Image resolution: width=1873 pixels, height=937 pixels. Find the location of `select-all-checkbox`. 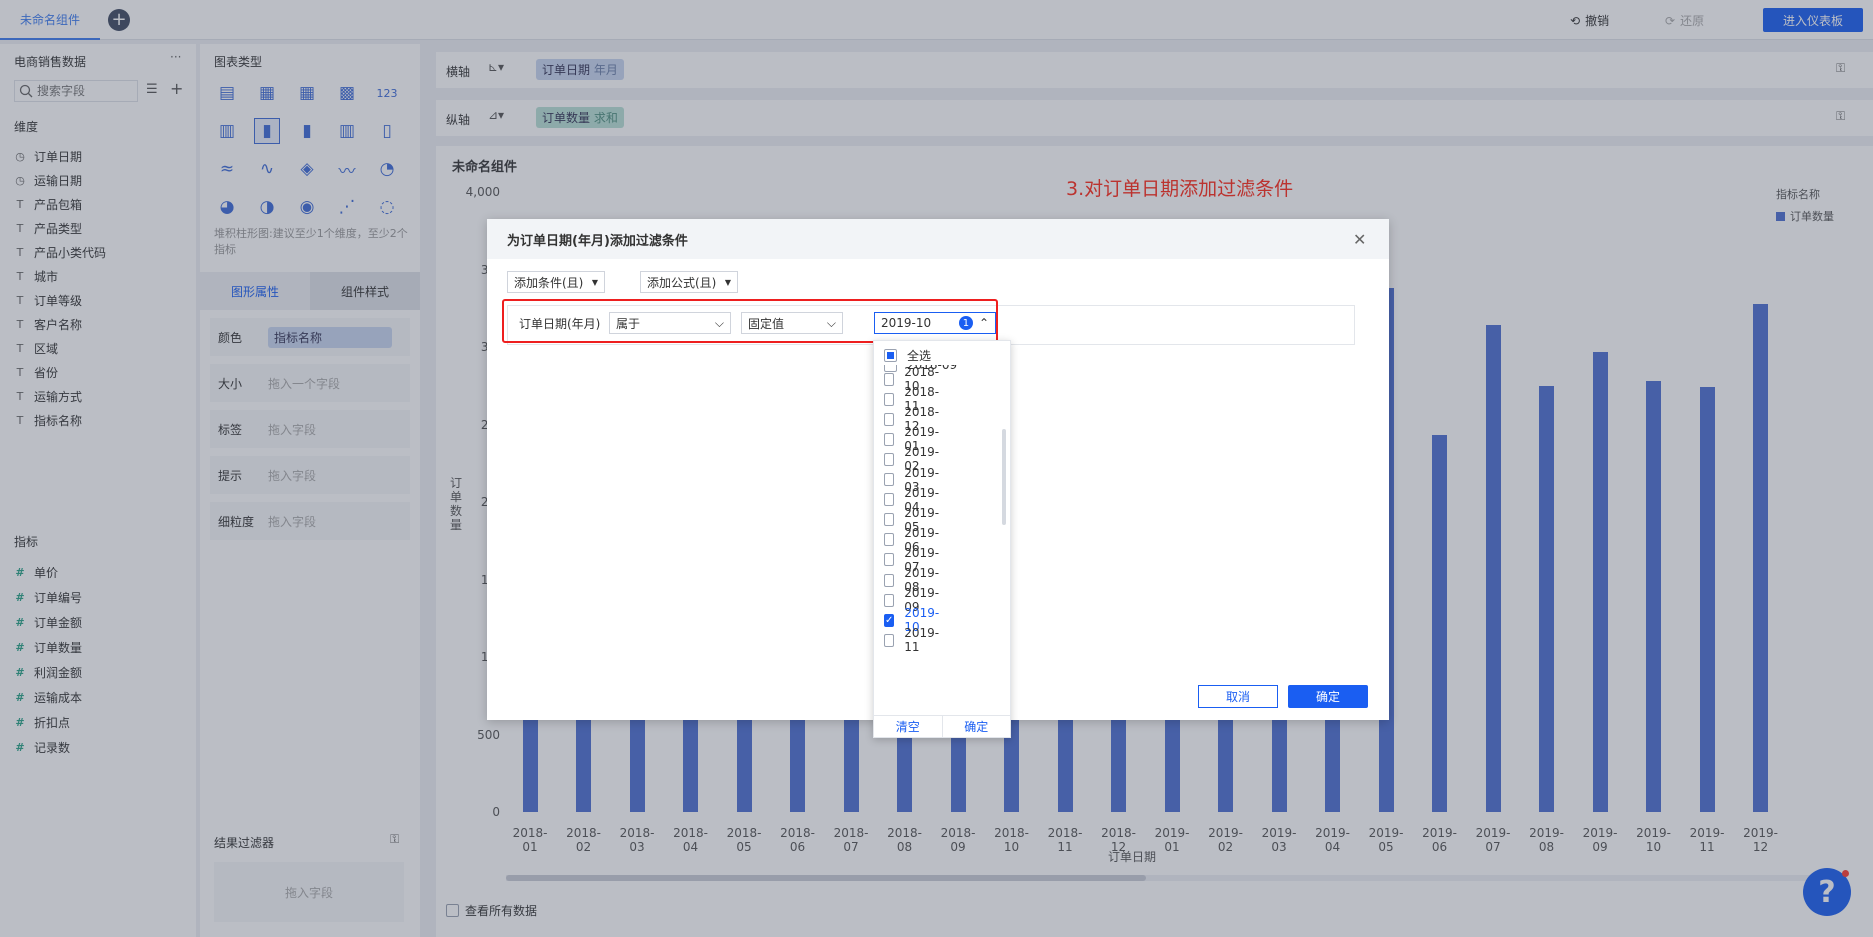

select-all-checkbox is located at coordinates (890, 355).